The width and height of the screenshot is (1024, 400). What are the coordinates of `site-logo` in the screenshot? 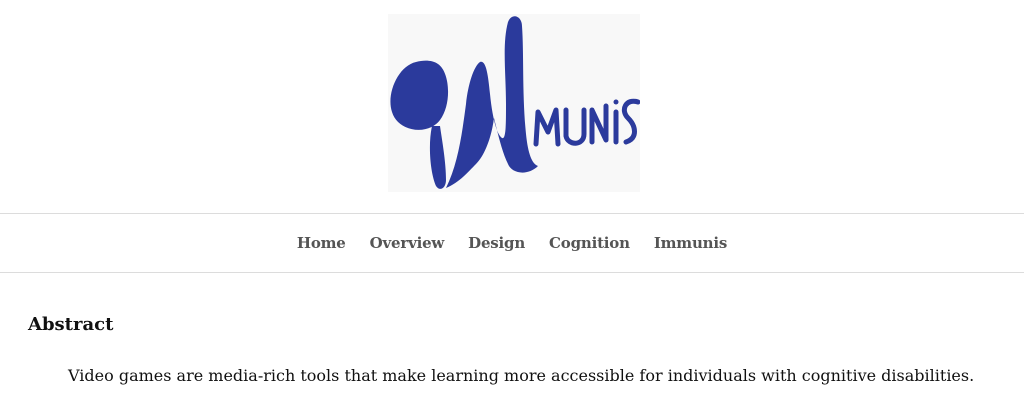 It's located at (514, 103).